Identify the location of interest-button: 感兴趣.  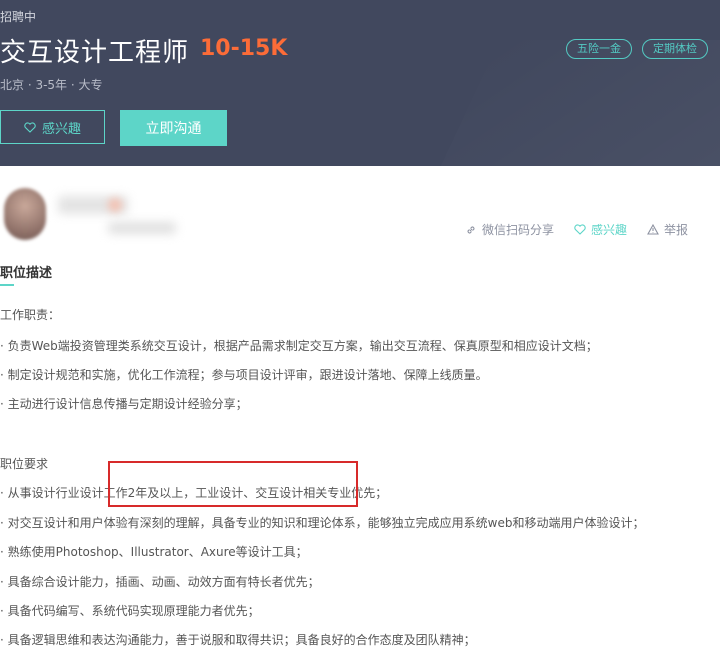
(52, 127).